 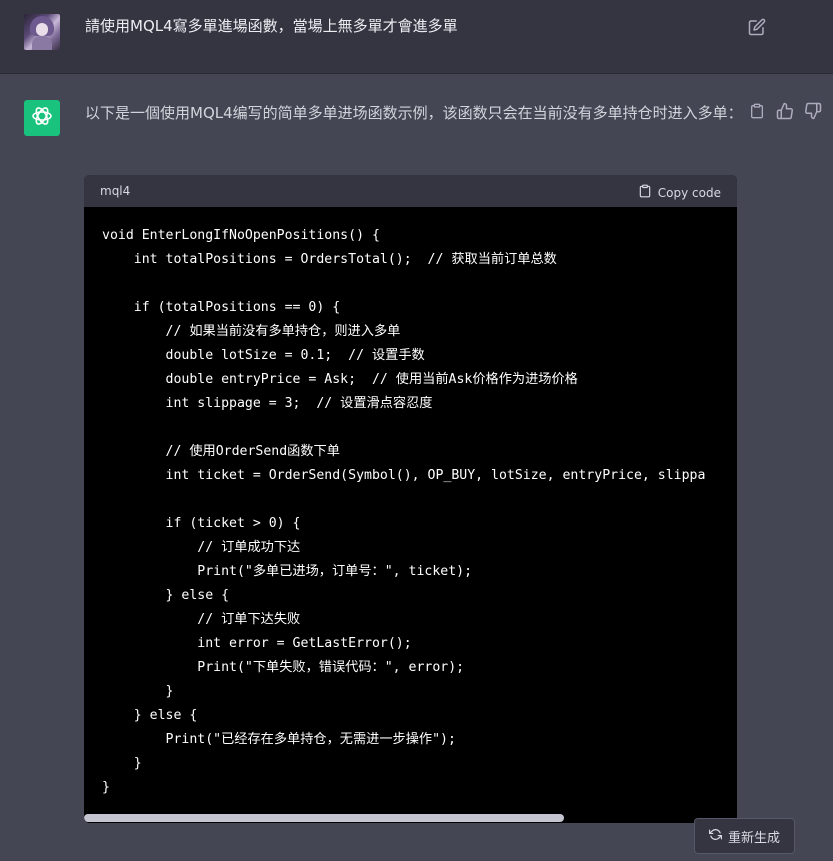 I want to click on edit-icon, so click(x=757, y=27).